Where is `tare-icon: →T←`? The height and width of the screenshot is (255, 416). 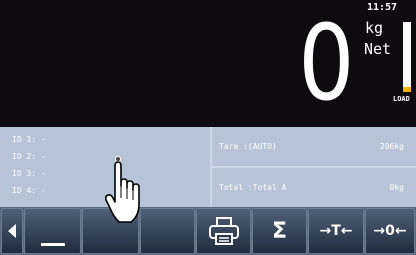
tare-icon: →T← is located at coordinates (336, 231).